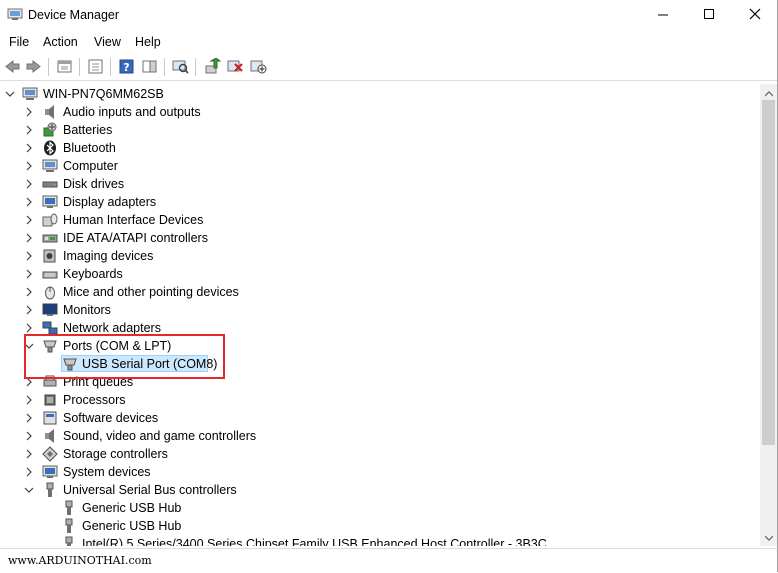 The image size is (778, 573). What do you see at coordinates (19, 42) in the screenshot?
I see `menu-file: File` at bounding box center [19, 42].